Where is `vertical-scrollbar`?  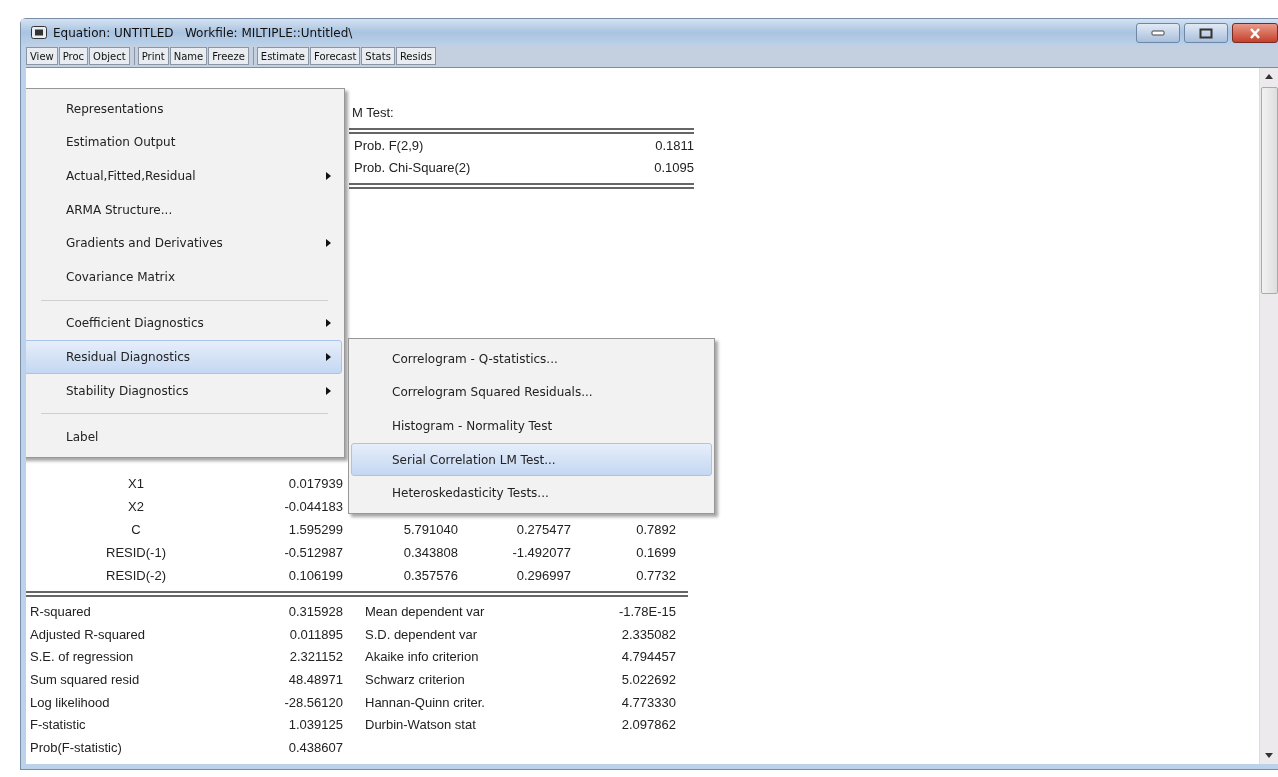
vertical-scrollbar is located at coordinates (1268, 416).